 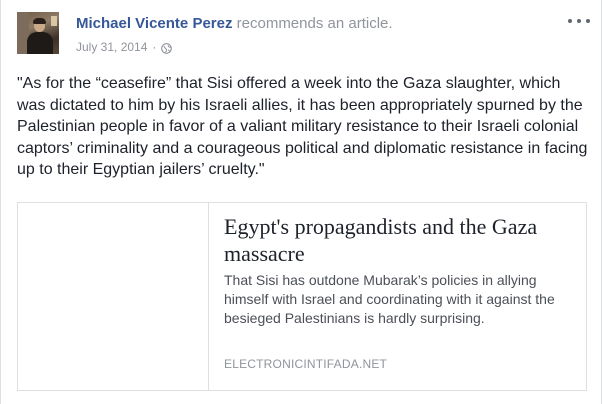 What do you see at coordinates (306, 364) in the screenshot?
I see `link-domain: ELECTRONICINTIFADA.NET` at bounding box center [306, 364].